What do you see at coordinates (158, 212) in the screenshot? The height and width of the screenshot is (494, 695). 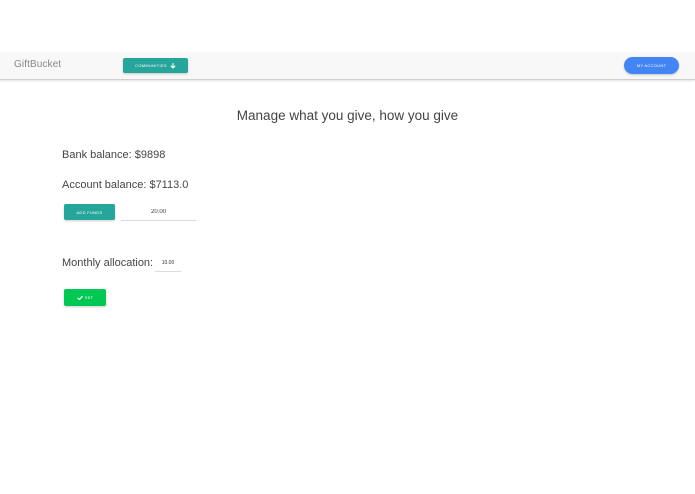 I see `add-funds-amount-input` at bounding box center [158, 212].